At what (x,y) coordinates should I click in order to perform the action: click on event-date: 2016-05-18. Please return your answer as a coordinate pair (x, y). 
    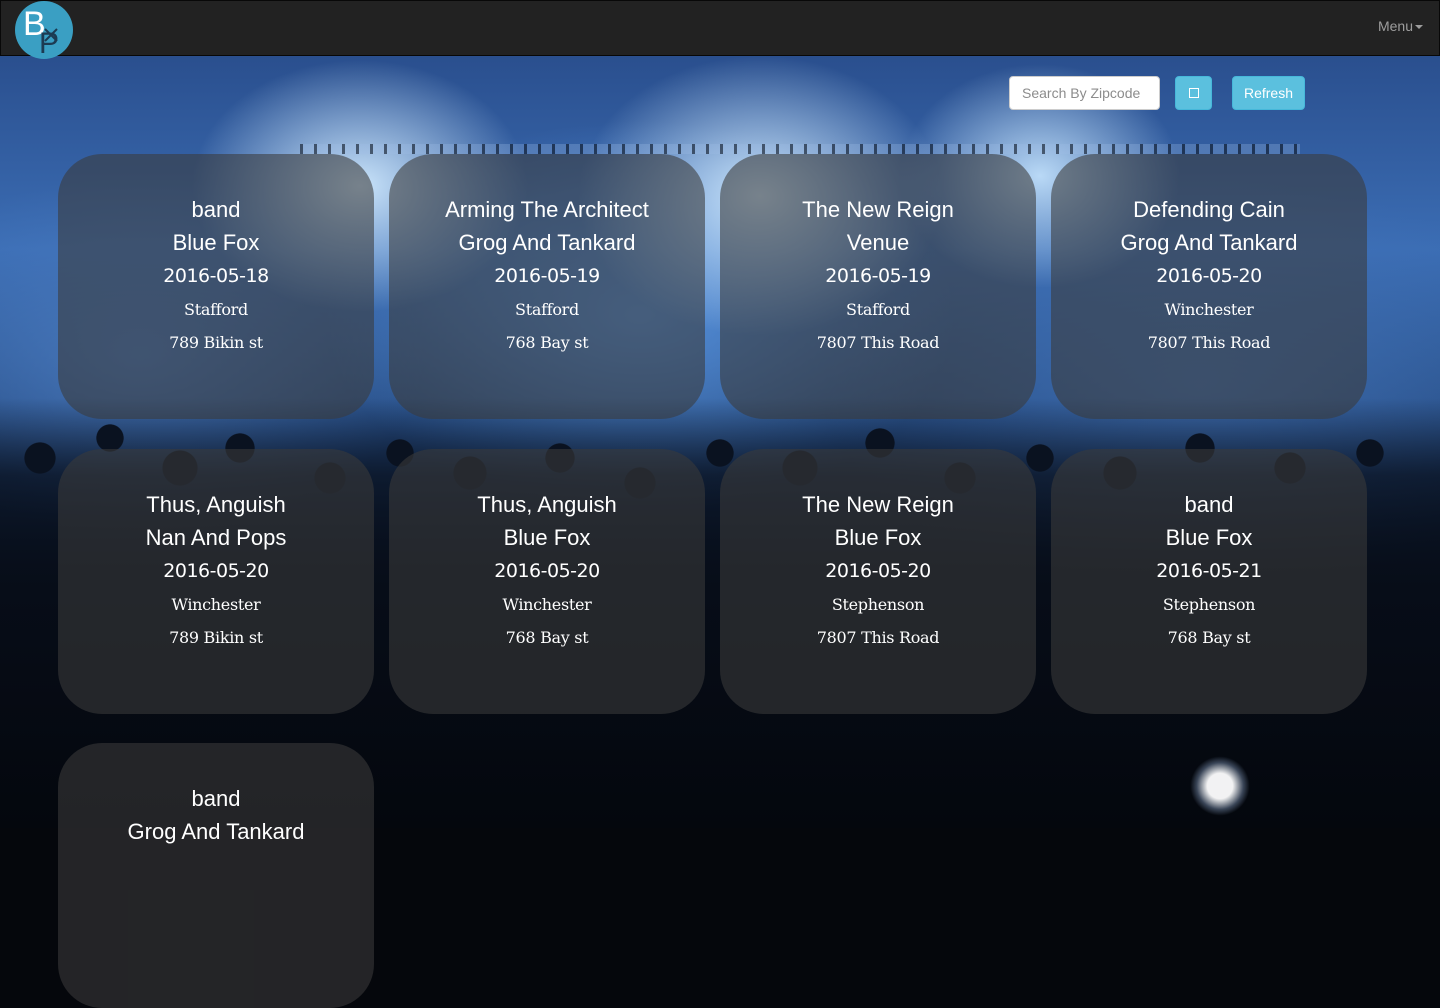
    Looking at the image, I should click on (216, 276).